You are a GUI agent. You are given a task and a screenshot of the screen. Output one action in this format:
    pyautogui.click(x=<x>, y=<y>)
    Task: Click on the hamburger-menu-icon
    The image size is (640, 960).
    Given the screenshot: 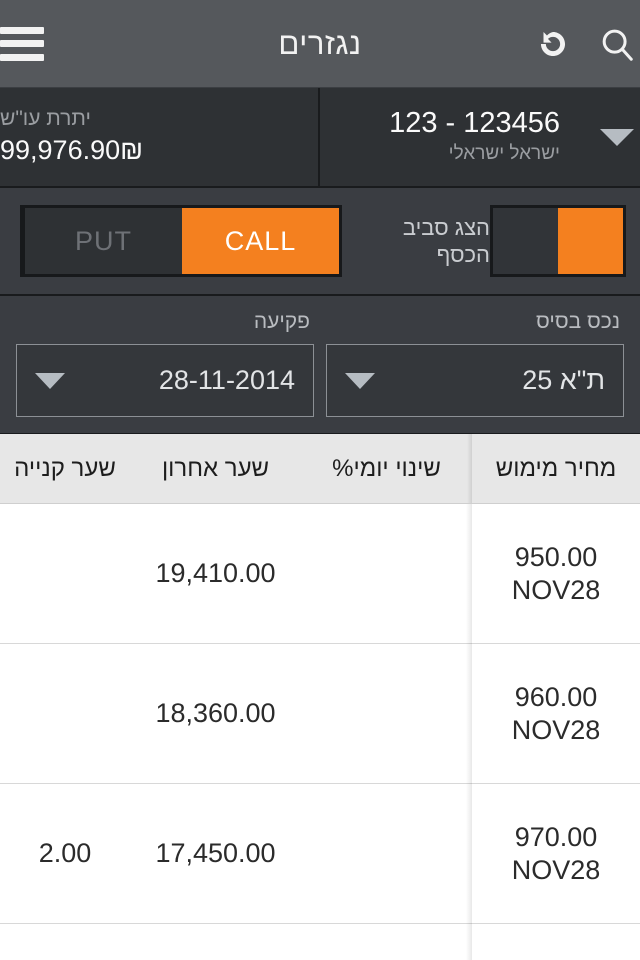 What is the action you would take?
    pyautogui.click(x=22, y=43)
    